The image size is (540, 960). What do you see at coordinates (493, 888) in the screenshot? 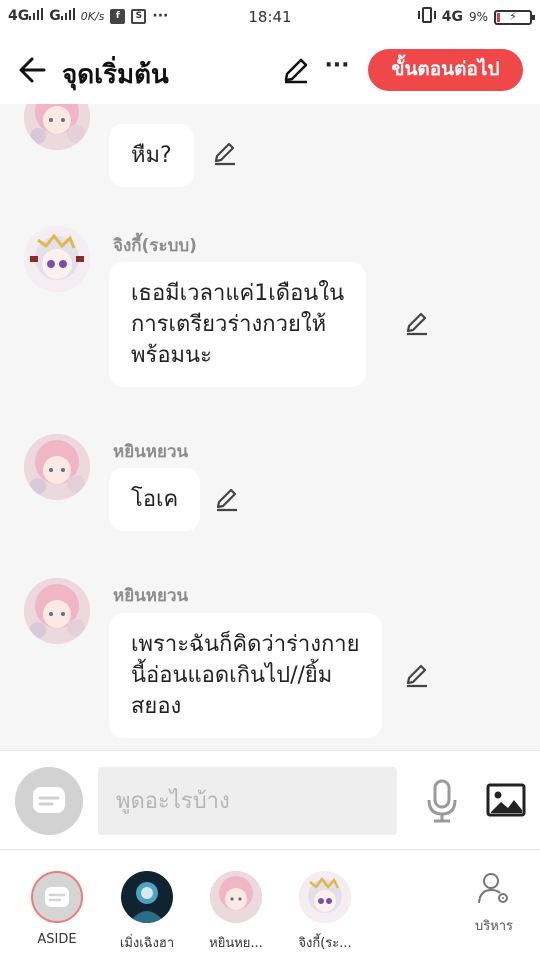
I see `user-settings-icon` at bounding box center [493, 888].